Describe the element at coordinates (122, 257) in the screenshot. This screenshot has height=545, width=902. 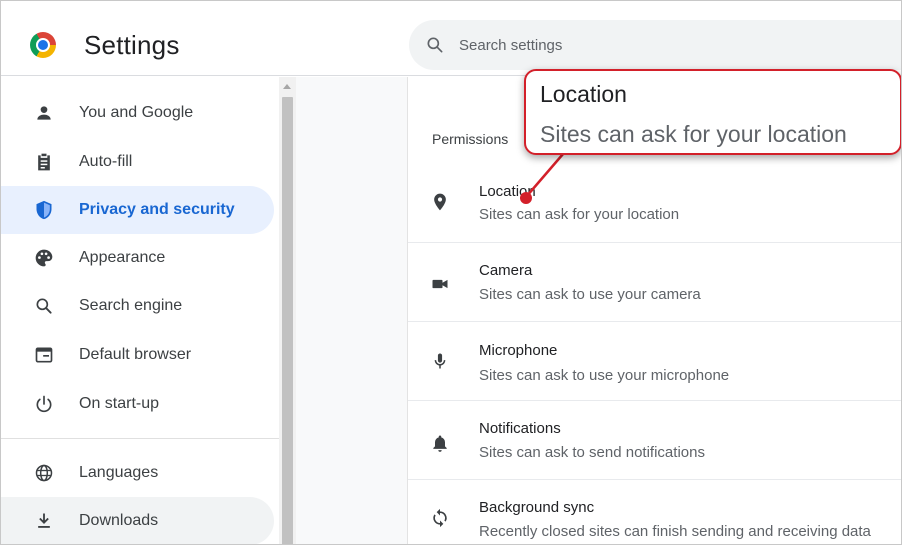
I see `sidebar-item-label: Appearance` at that location.